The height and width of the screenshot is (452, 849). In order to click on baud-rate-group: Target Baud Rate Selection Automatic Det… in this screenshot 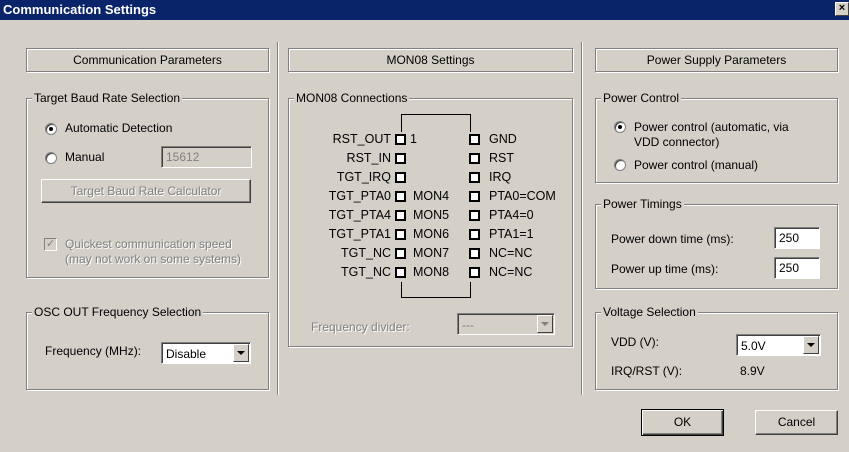, I will do `click(147, 184)`.